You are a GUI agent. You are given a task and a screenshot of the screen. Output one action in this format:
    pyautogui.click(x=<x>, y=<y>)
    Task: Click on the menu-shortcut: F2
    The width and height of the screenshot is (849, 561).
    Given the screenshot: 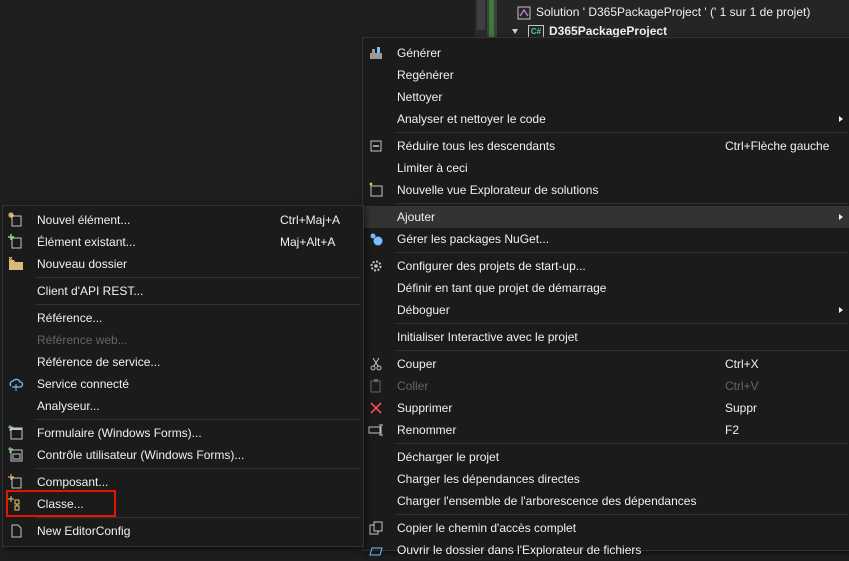 What is the action you would take?
    pyautogui.click(x=732, y=430)
    